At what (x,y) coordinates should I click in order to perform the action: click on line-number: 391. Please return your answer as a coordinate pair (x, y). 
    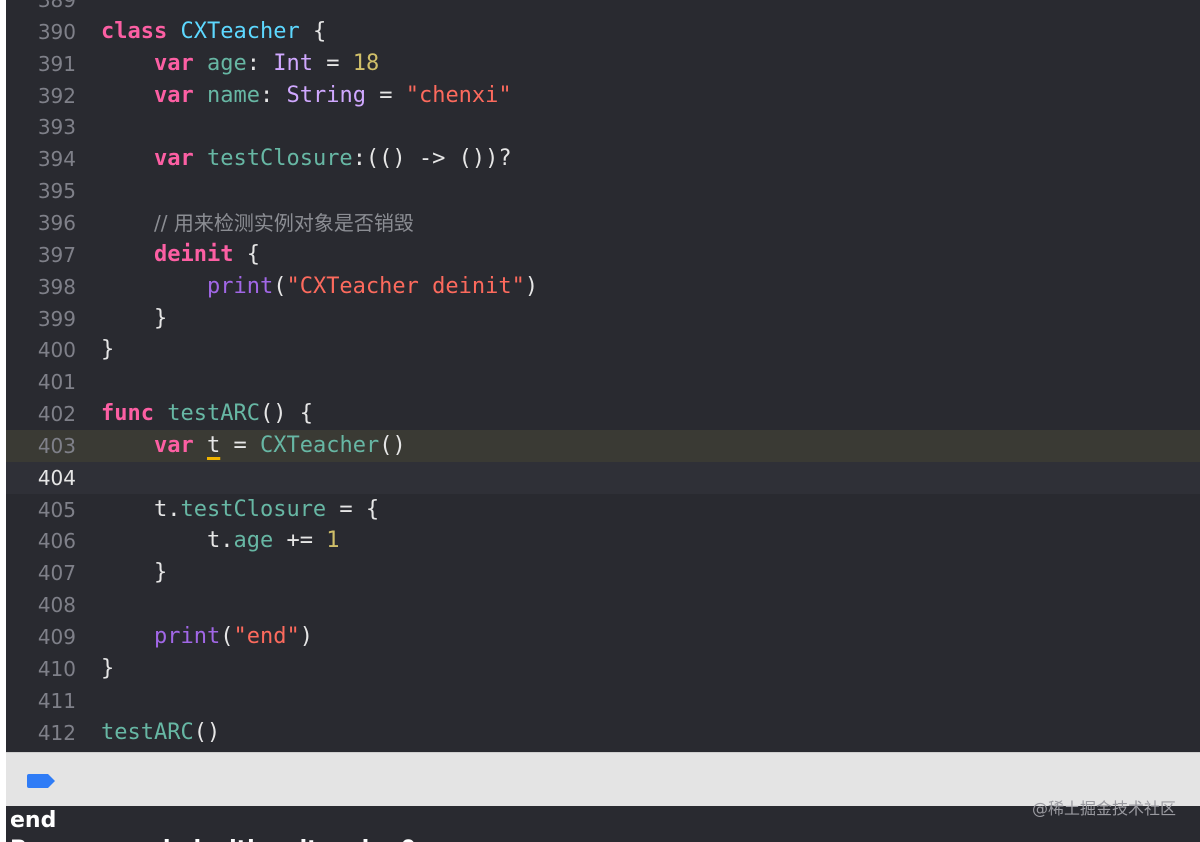
    Looking at the image, I should click on (56, 63).